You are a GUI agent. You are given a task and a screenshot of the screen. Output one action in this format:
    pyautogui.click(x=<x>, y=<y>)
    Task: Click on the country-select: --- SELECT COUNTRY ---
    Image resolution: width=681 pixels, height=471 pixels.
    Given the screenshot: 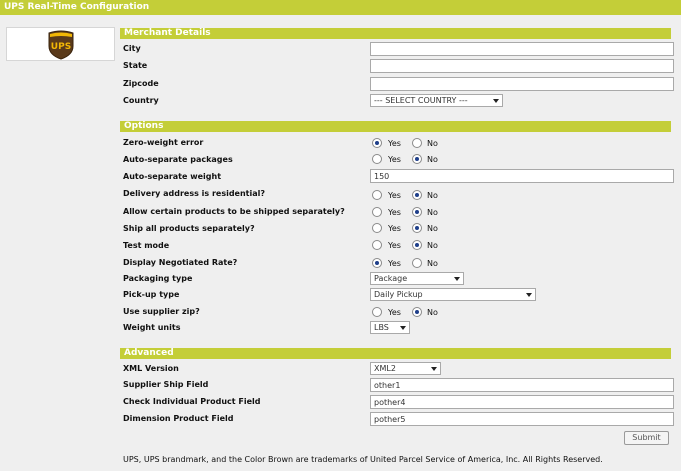 What is the action you would take?
    pyautogui.click(x=436, y=100)
    